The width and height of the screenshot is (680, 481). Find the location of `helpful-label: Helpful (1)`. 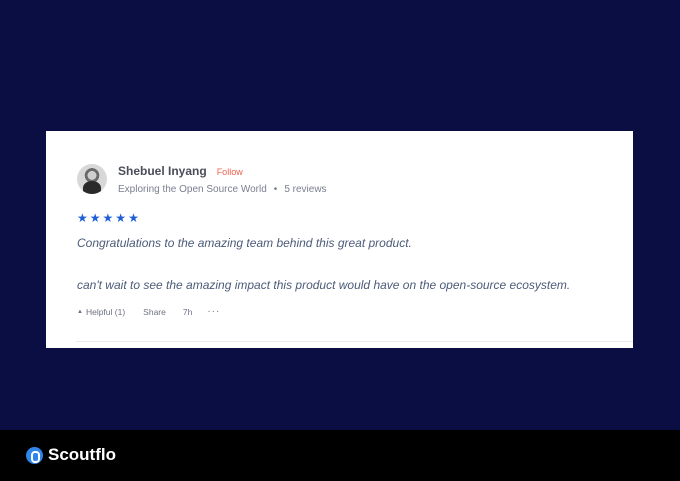

helpful-label: Helpful (1) is located at coordinates (105, 311).